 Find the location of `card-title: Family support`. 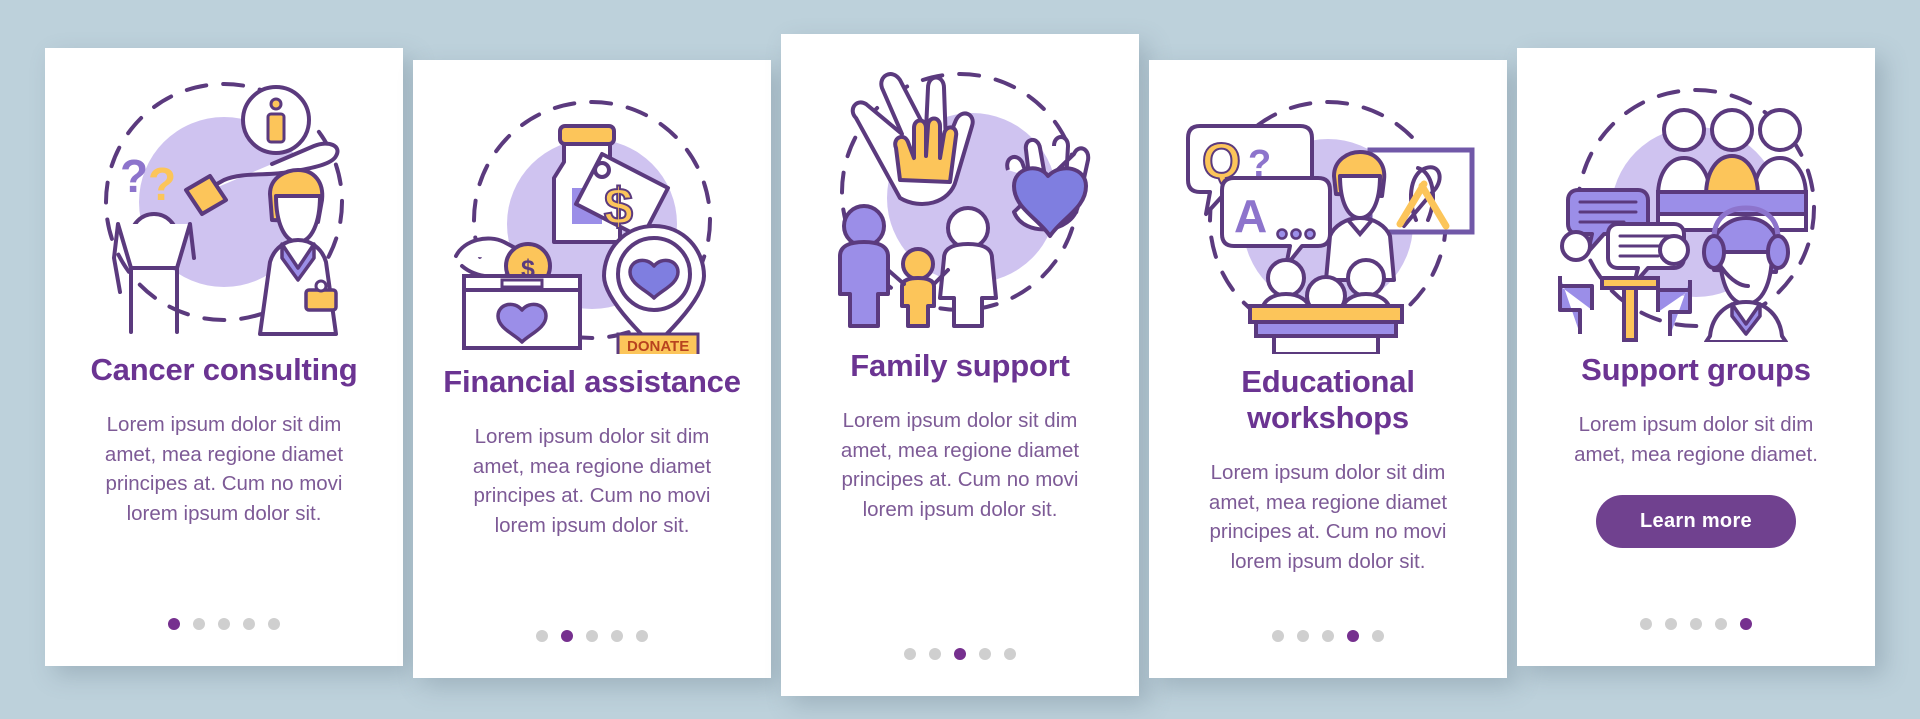

card-title: Family support is located at coordinates (960, 365).